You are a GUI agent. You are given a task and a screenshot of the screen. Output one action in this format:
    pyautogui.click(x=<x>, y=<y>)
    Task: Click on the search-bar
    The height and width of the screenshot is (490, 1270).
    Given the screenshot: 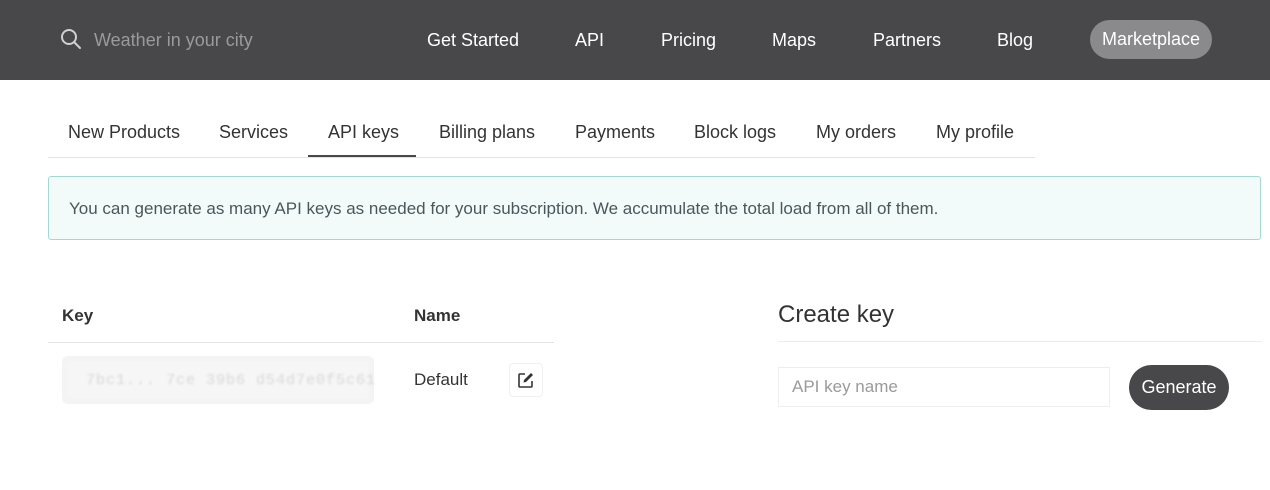 What is the action you would take?
    pyautogui.click(x=220, y=40)
    